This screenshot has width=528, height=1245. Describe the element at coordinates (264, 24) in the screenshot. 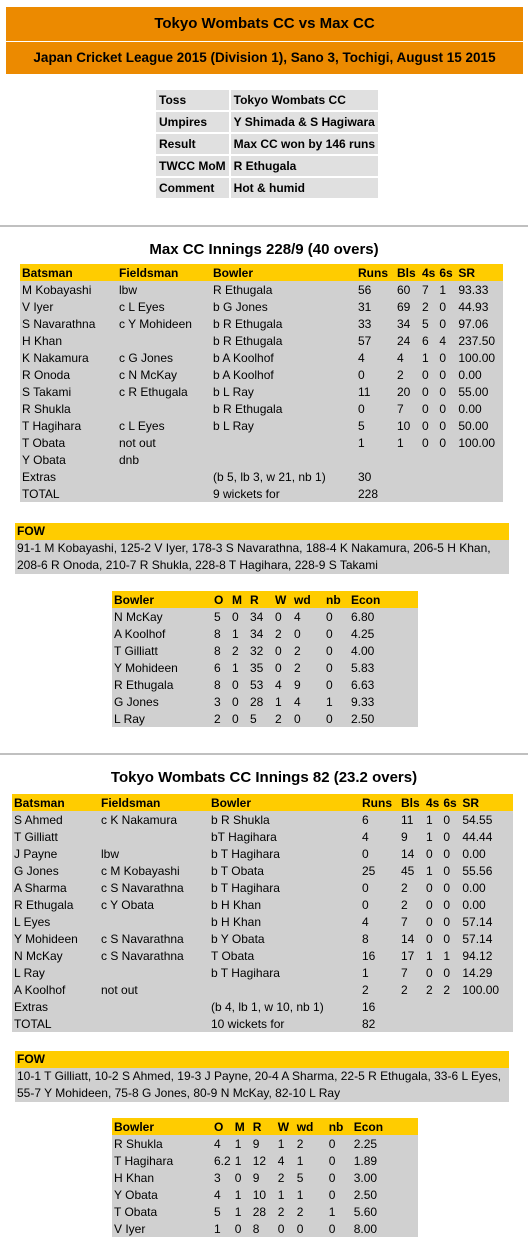

I see `match-title: Tokyo Wombats CC vs Max CC` at that location.